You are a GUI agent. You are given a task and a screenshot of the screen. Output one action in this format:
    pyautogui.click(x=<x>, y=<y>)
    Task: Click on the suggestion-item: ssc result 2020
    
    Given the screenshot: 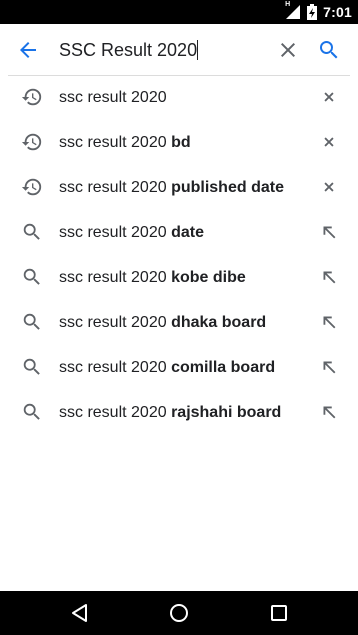 What is the action you would take?
    pyautogui.click(x=179, y=97)
    